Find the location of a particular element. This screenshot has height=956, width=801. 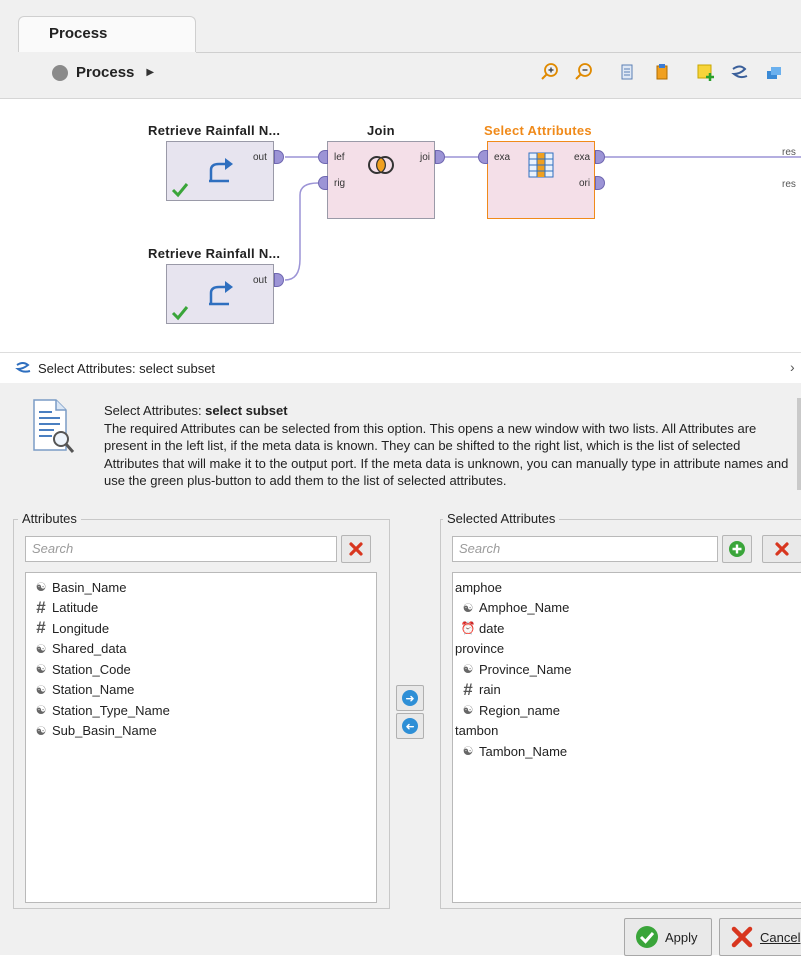

canvas-toolbar is located at coordinates (662, 72).